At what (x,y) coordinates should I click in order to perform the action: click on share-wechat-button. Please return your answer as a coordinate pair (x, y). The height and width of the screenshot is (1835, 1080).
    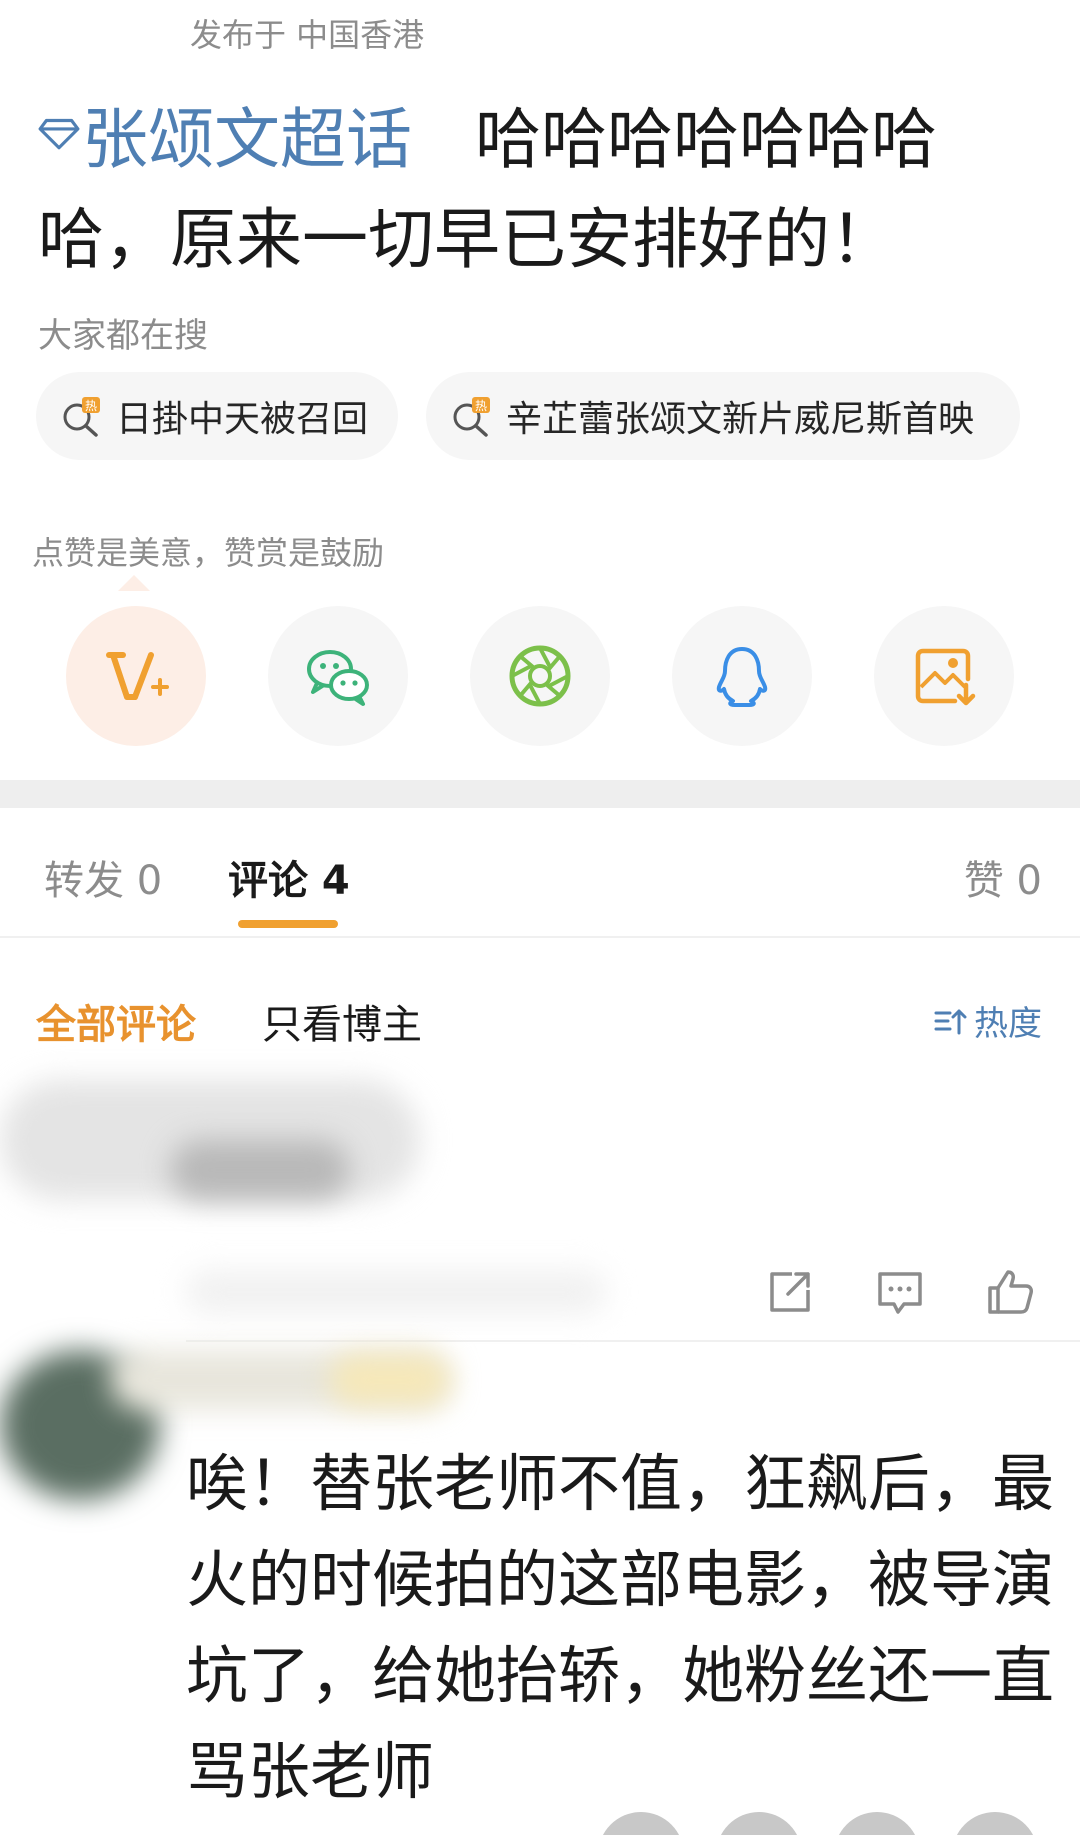
    Looking at the image, I should click on (338, 676).